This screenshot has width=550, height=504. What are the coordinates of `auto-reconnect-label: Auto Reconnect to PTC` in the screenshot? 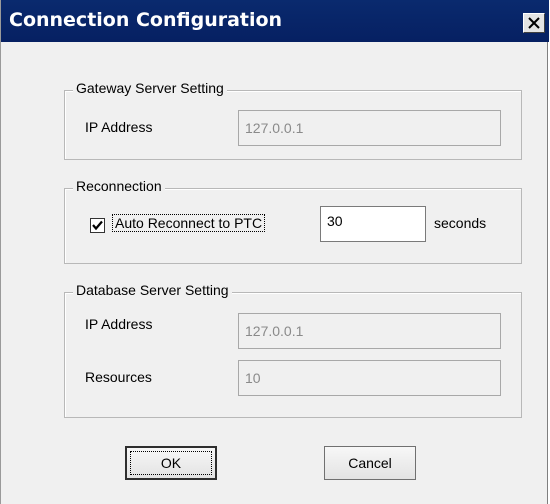 It's located at (189, 223).